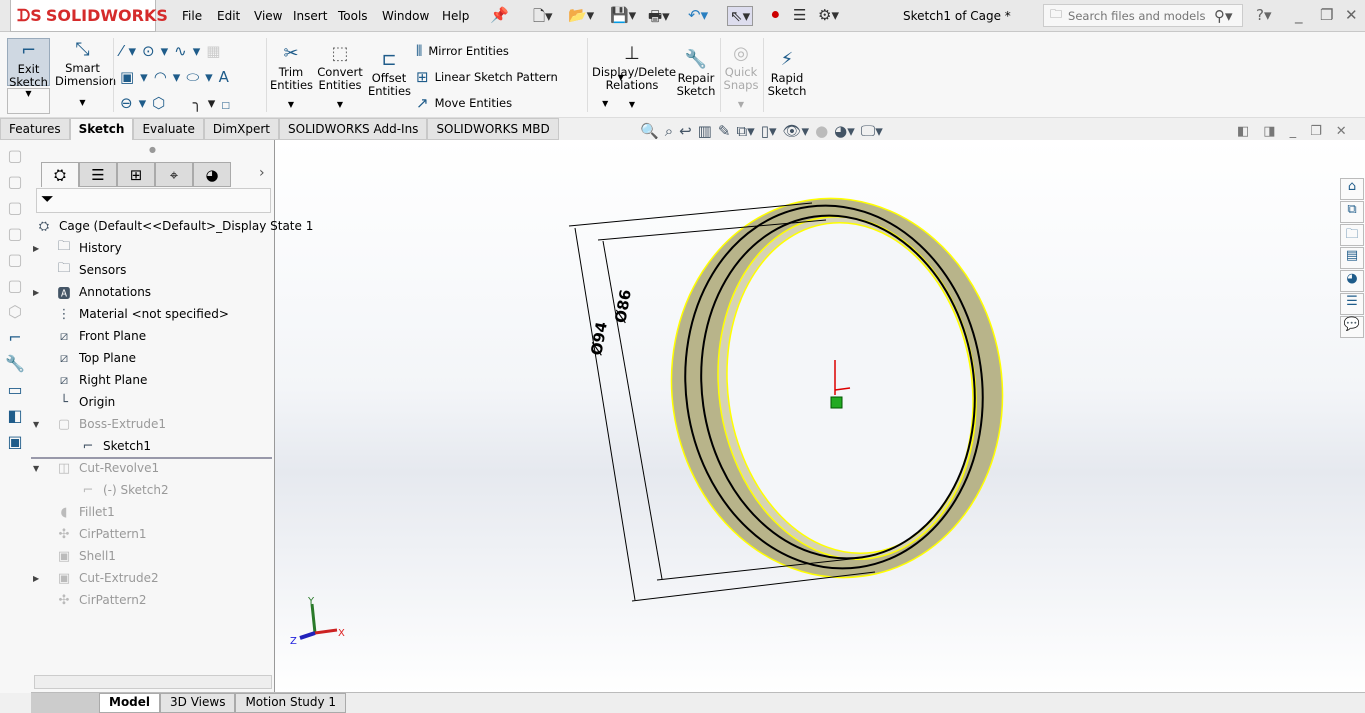 The width and height of the screenshot is (1365, 713). Describe the element at coordinates (340, 76) in the screenshot. I see `convert-entities-button: ⬚ Convert Entities ▼` at that location.